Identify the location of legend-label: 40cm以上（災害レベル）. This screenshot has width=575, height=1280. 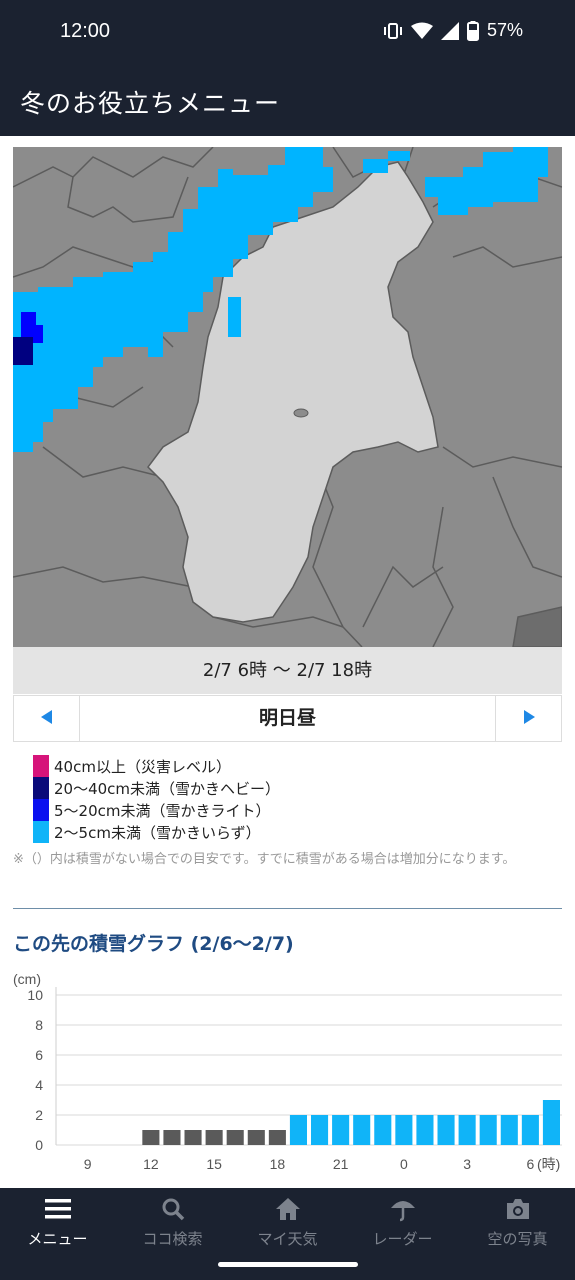
(142, 766).